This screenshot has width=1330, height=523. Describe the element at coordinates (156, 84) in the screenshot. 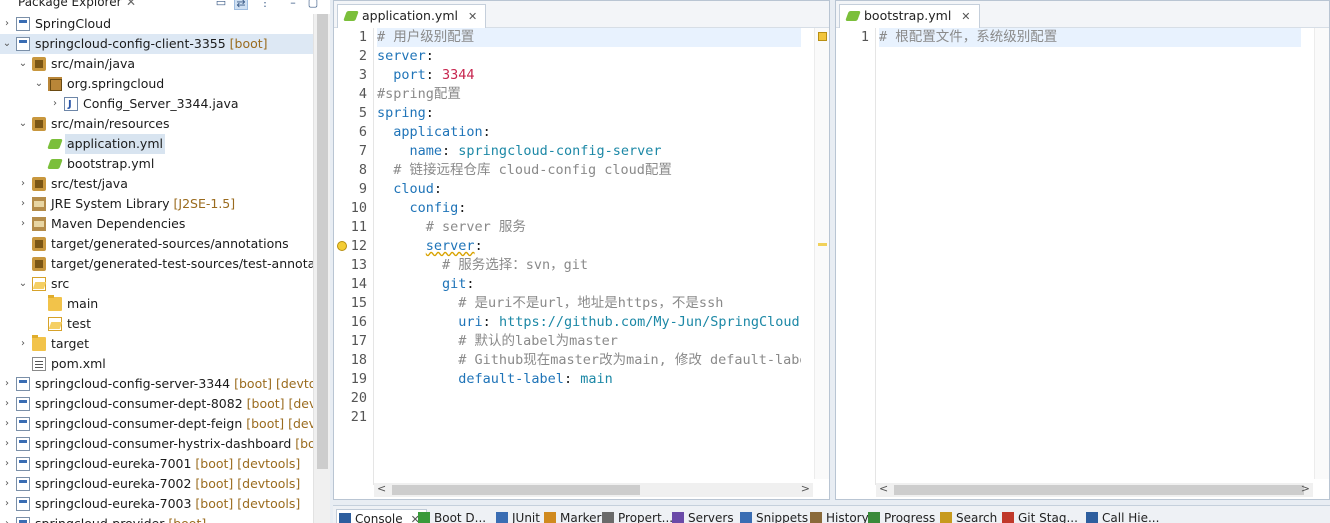

I see `tree-item: ⌄ org.springcloud` at that location.